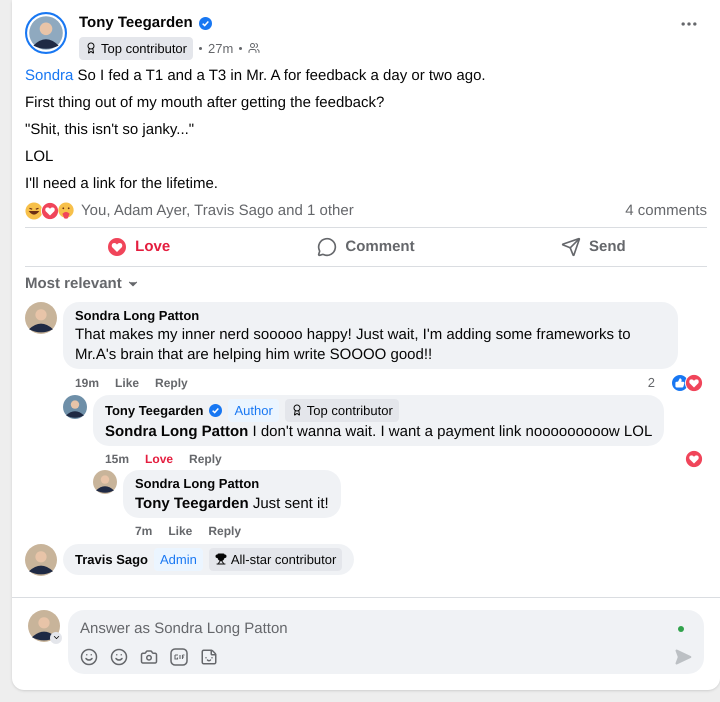 The width and height of the screenshot is (720, 702). What do you see at coordinates (110, 130) in the screenshot?
I see `post-text: "Shit, this isn't so janky..."` at bounding box center [110, 130].